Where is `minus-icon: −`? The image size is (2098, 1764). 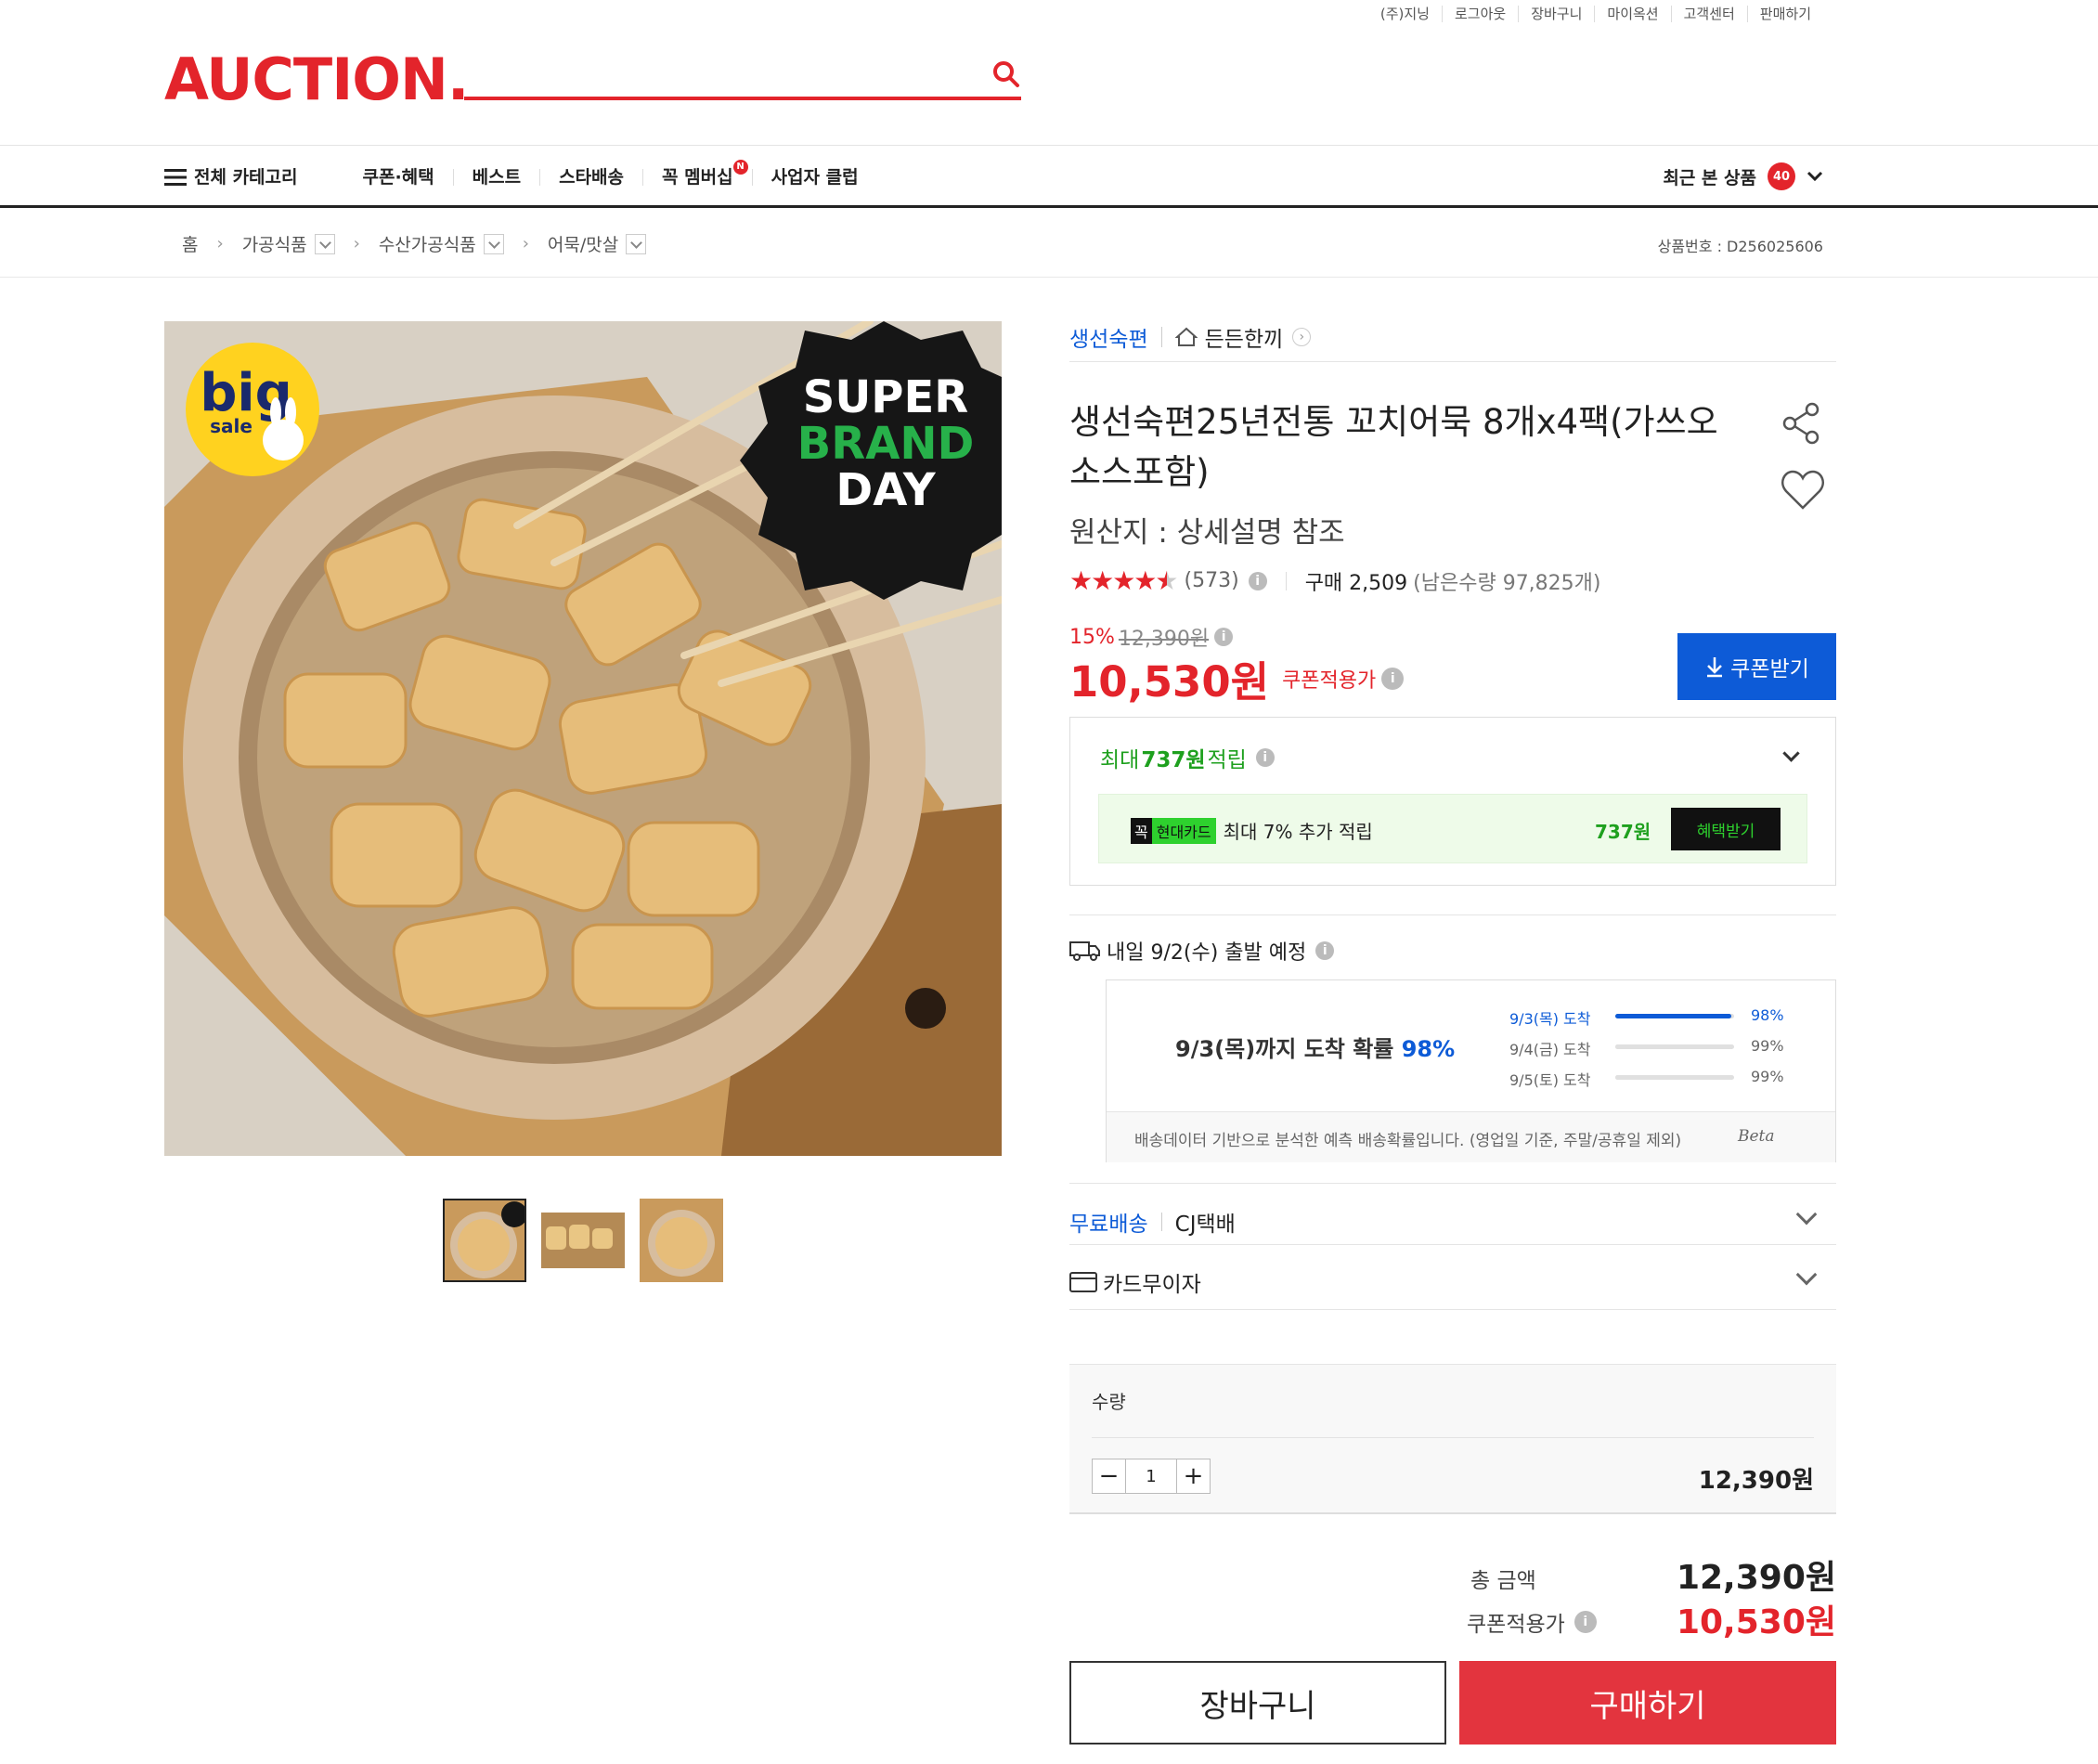 minus-icon: − is located at coordinates (1110, 1476).